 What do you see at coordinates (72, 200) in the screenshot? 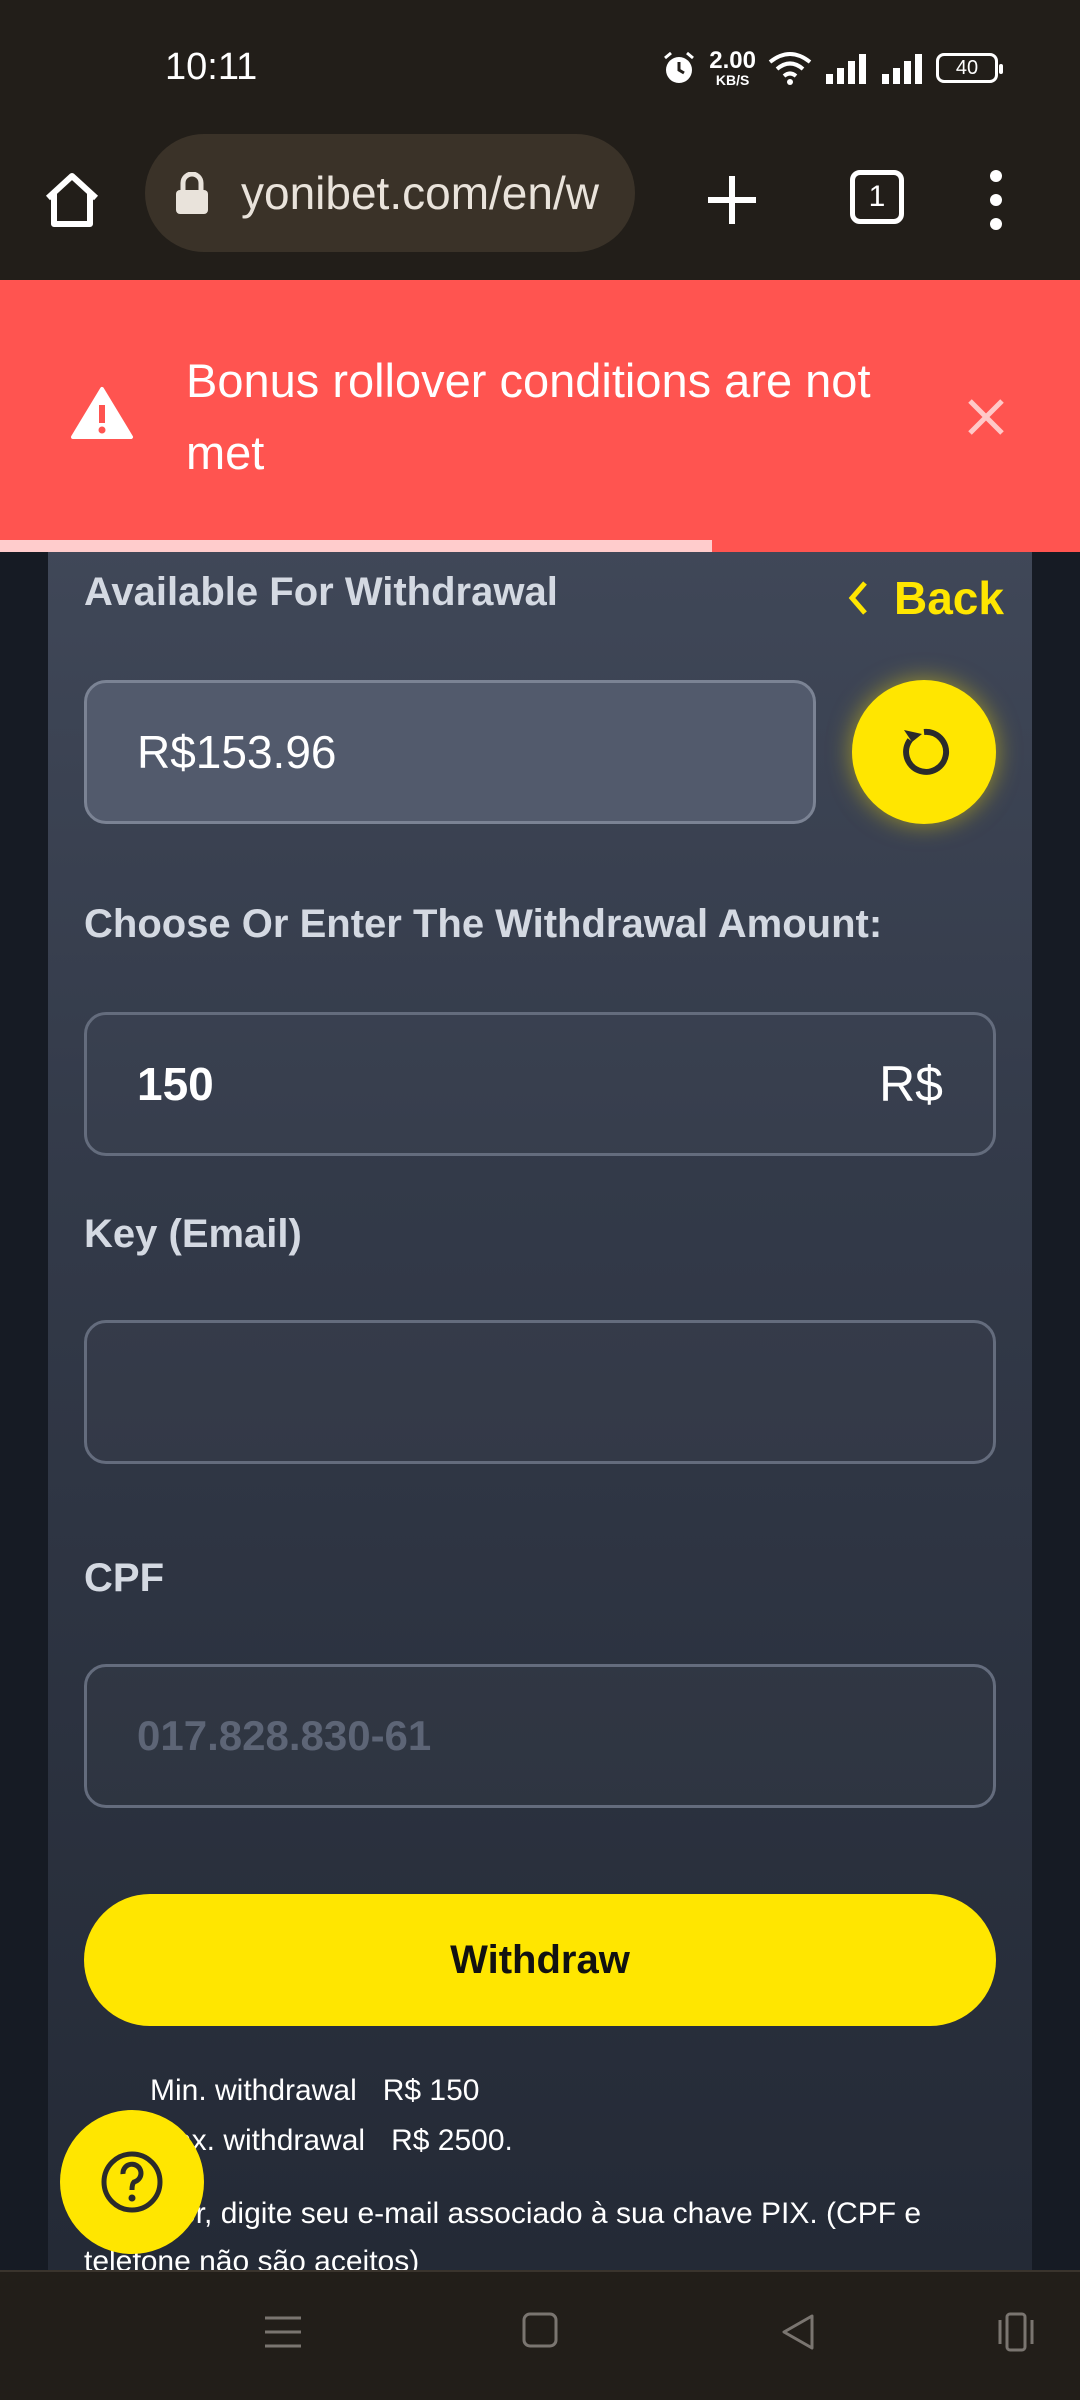
I see `home-icon` at bounding box center [72, 200].